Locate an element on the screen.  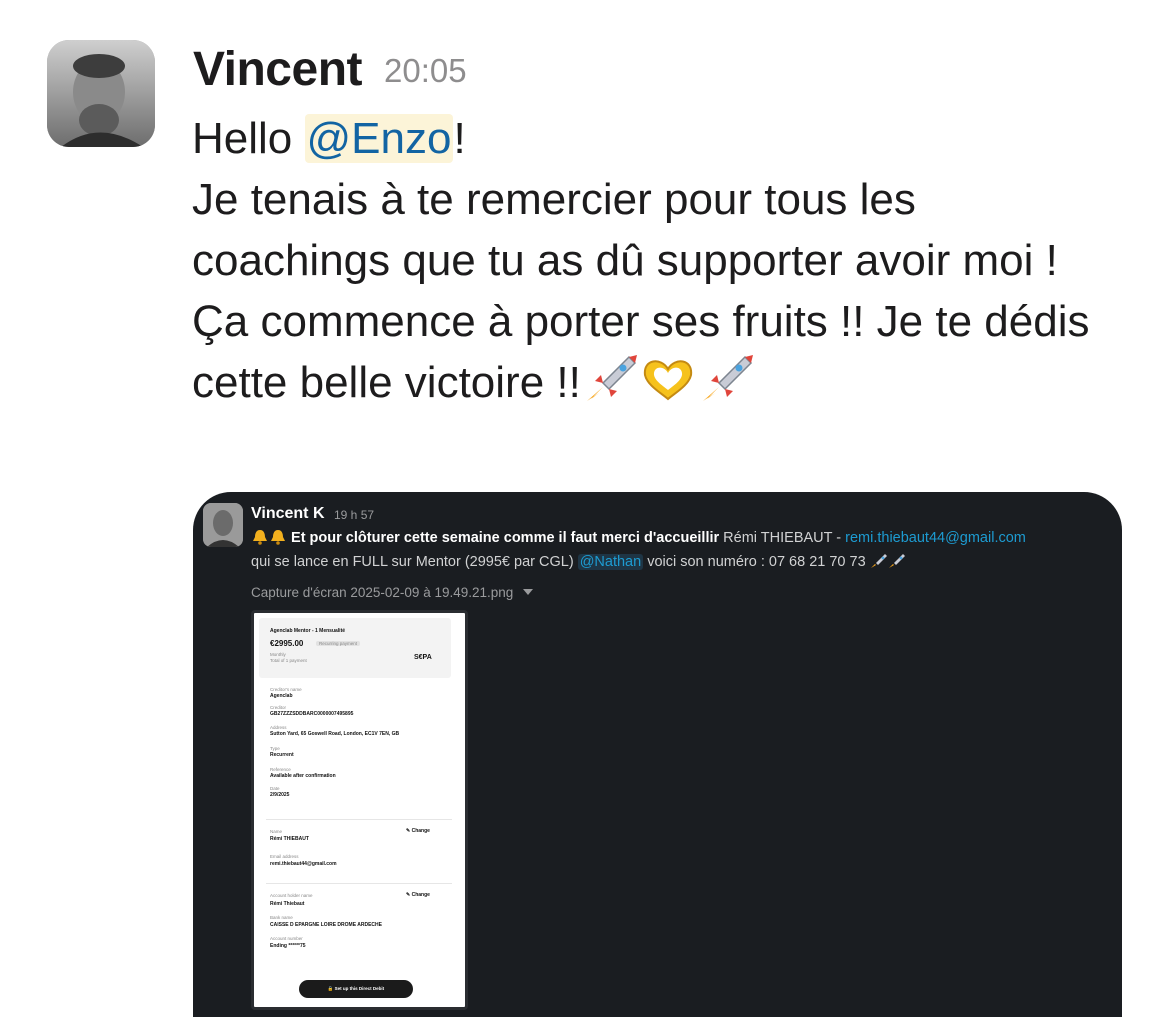
chevron-down-icon is located at coordinates (528, 592).